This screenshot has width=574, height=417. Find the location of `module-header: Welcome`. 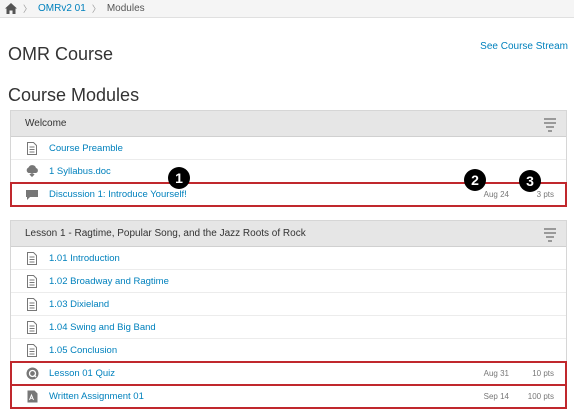

module-header: Welcome is located at coordinates (288, 124).